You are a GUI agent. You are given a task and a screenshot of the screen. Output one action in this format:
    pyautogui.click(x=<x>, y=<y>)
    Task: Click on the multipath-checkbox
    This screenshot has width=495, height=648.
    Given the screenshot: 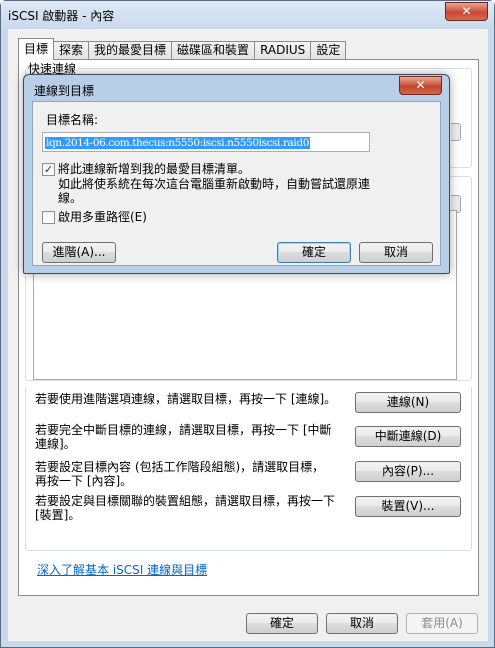 What is the action you would take?
    pyautogui.click(x=48, y=217)
    